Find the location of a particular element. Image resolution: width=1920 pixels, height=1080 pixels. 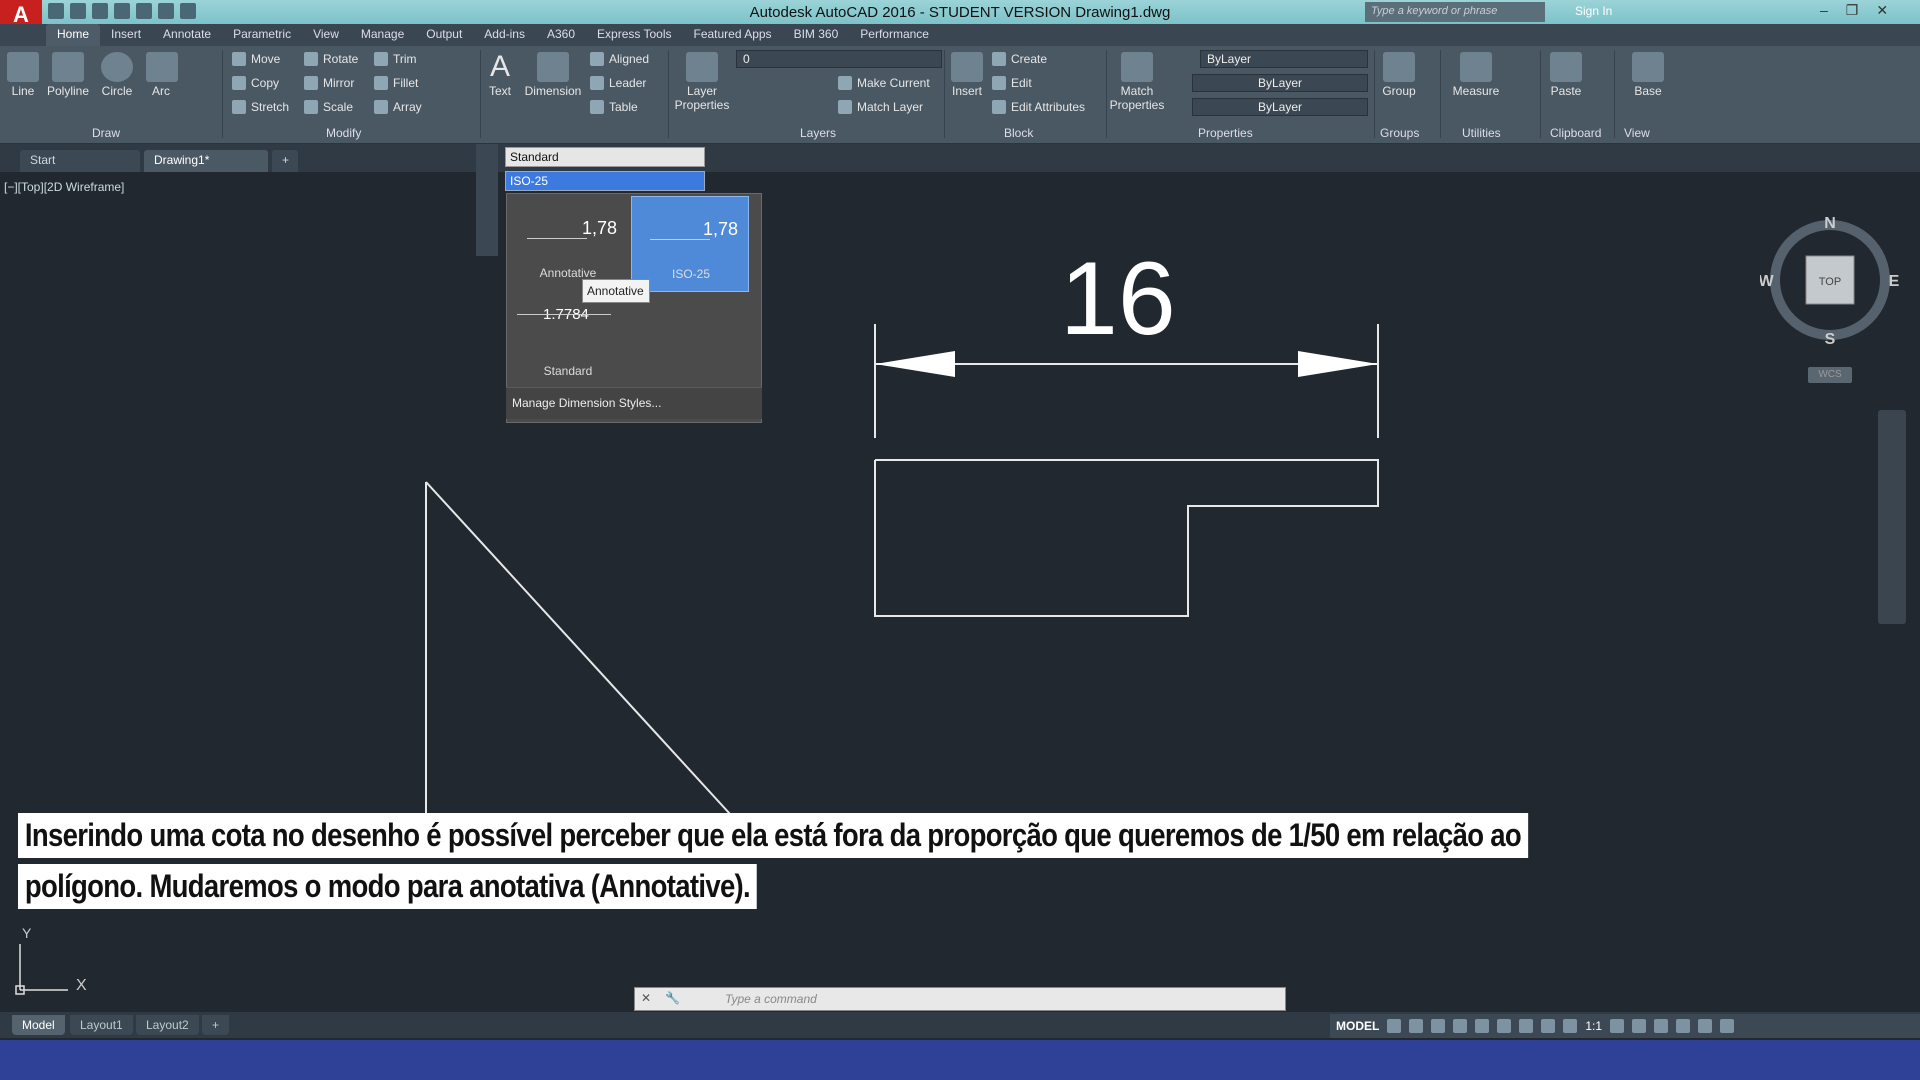

match-properties-button: Match Properties is located at coordinates (1137, 82).